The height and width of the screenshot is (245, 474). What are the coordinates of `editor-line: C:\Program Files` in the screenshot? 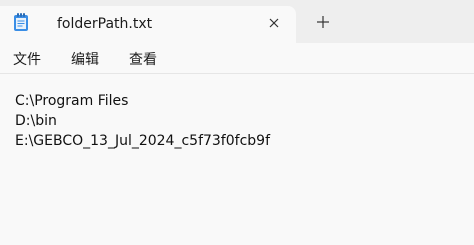 It's located at (72, 101).